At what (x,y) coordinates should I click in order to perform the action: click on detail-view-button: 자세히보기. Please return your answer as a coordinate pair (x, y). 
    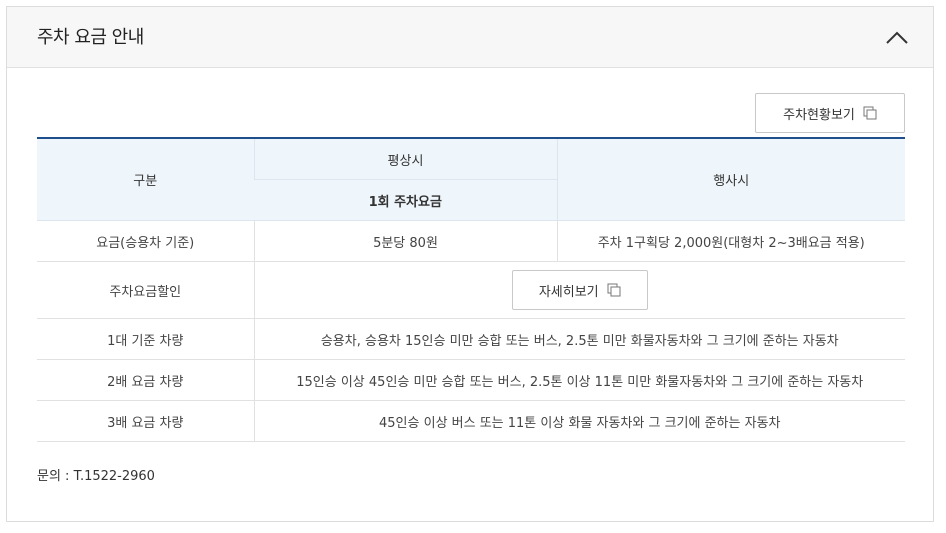
    Looking at the image, I should click on (579, 290).